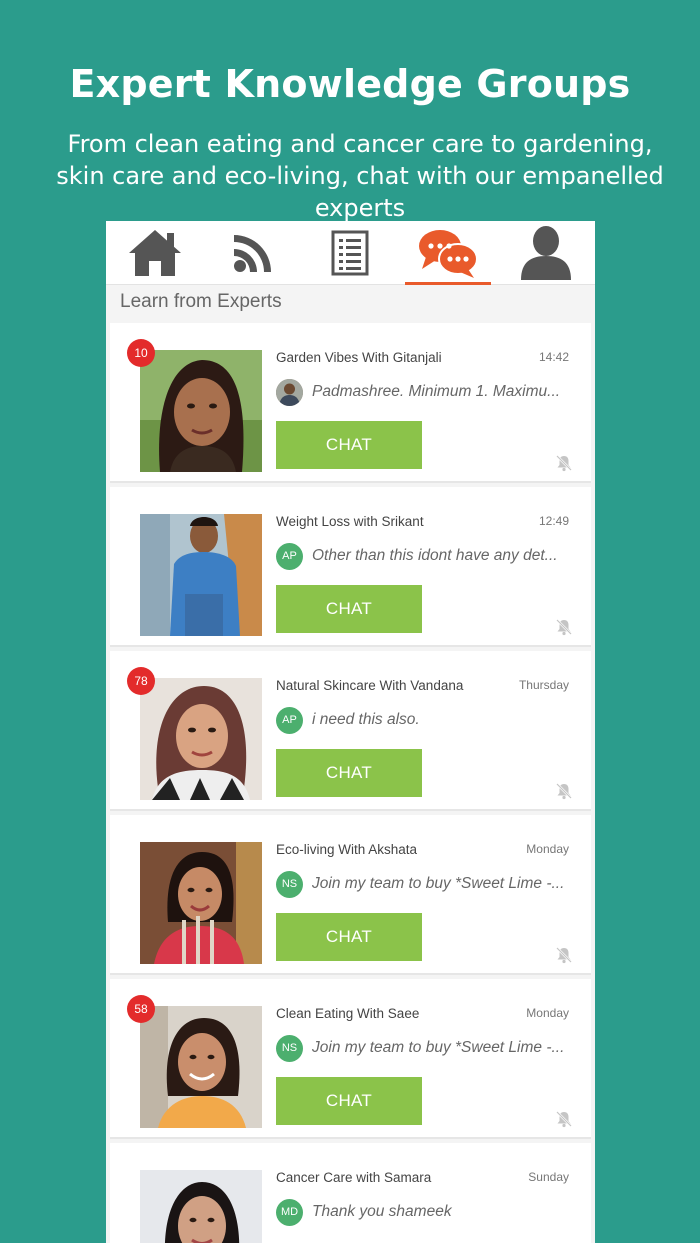  Describe the element at coordinates (347, 849) in the screenshot. I see `group-name: Eco-living With Akshata` at that location.